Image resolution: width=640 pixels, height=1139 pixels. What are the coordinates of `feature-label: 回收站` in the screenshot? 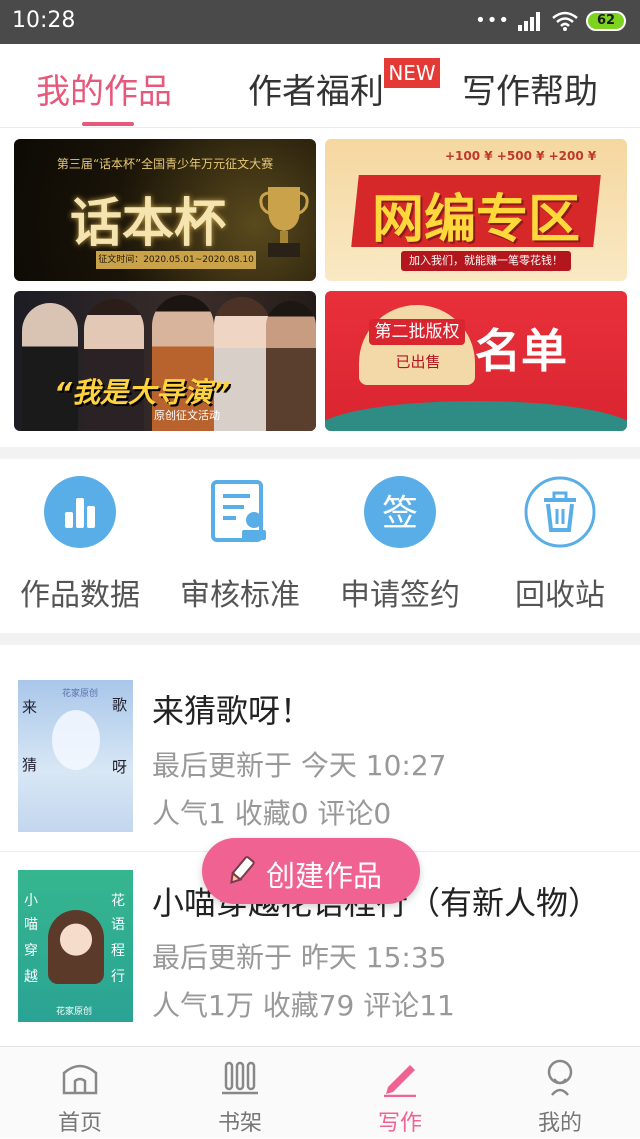 It's located at (560, 595).